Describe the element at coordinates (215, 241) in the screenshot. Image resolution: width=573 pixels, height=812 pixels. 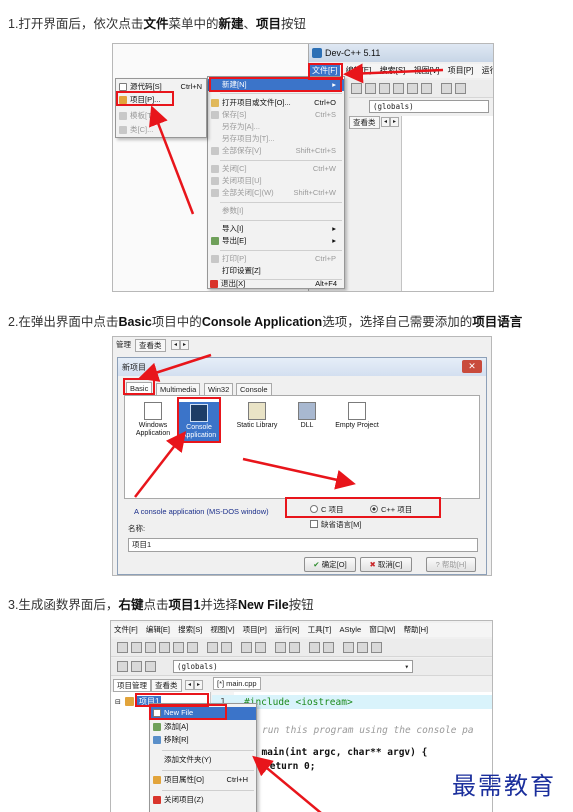
I see `export-icon` at that location.